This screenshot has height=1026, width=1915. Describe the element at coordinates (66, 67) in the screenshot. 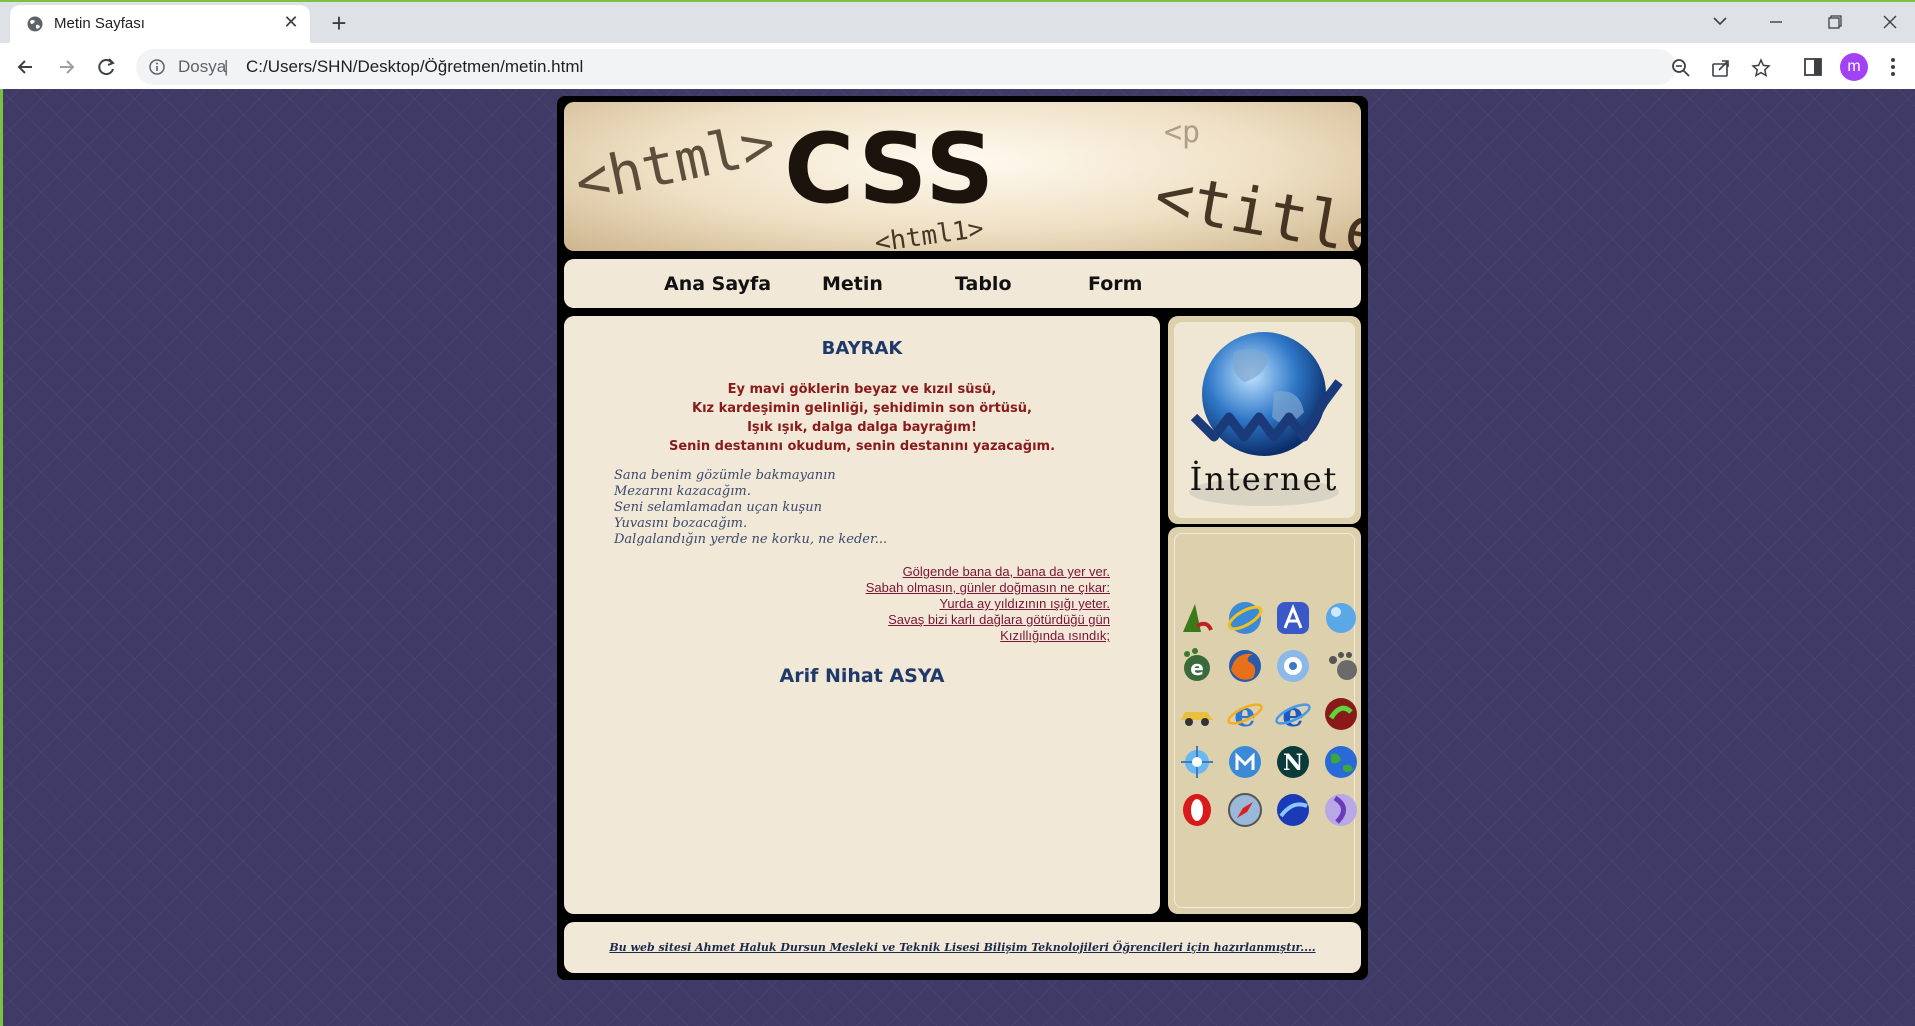

I see `forward-arrow-icon` at that location.